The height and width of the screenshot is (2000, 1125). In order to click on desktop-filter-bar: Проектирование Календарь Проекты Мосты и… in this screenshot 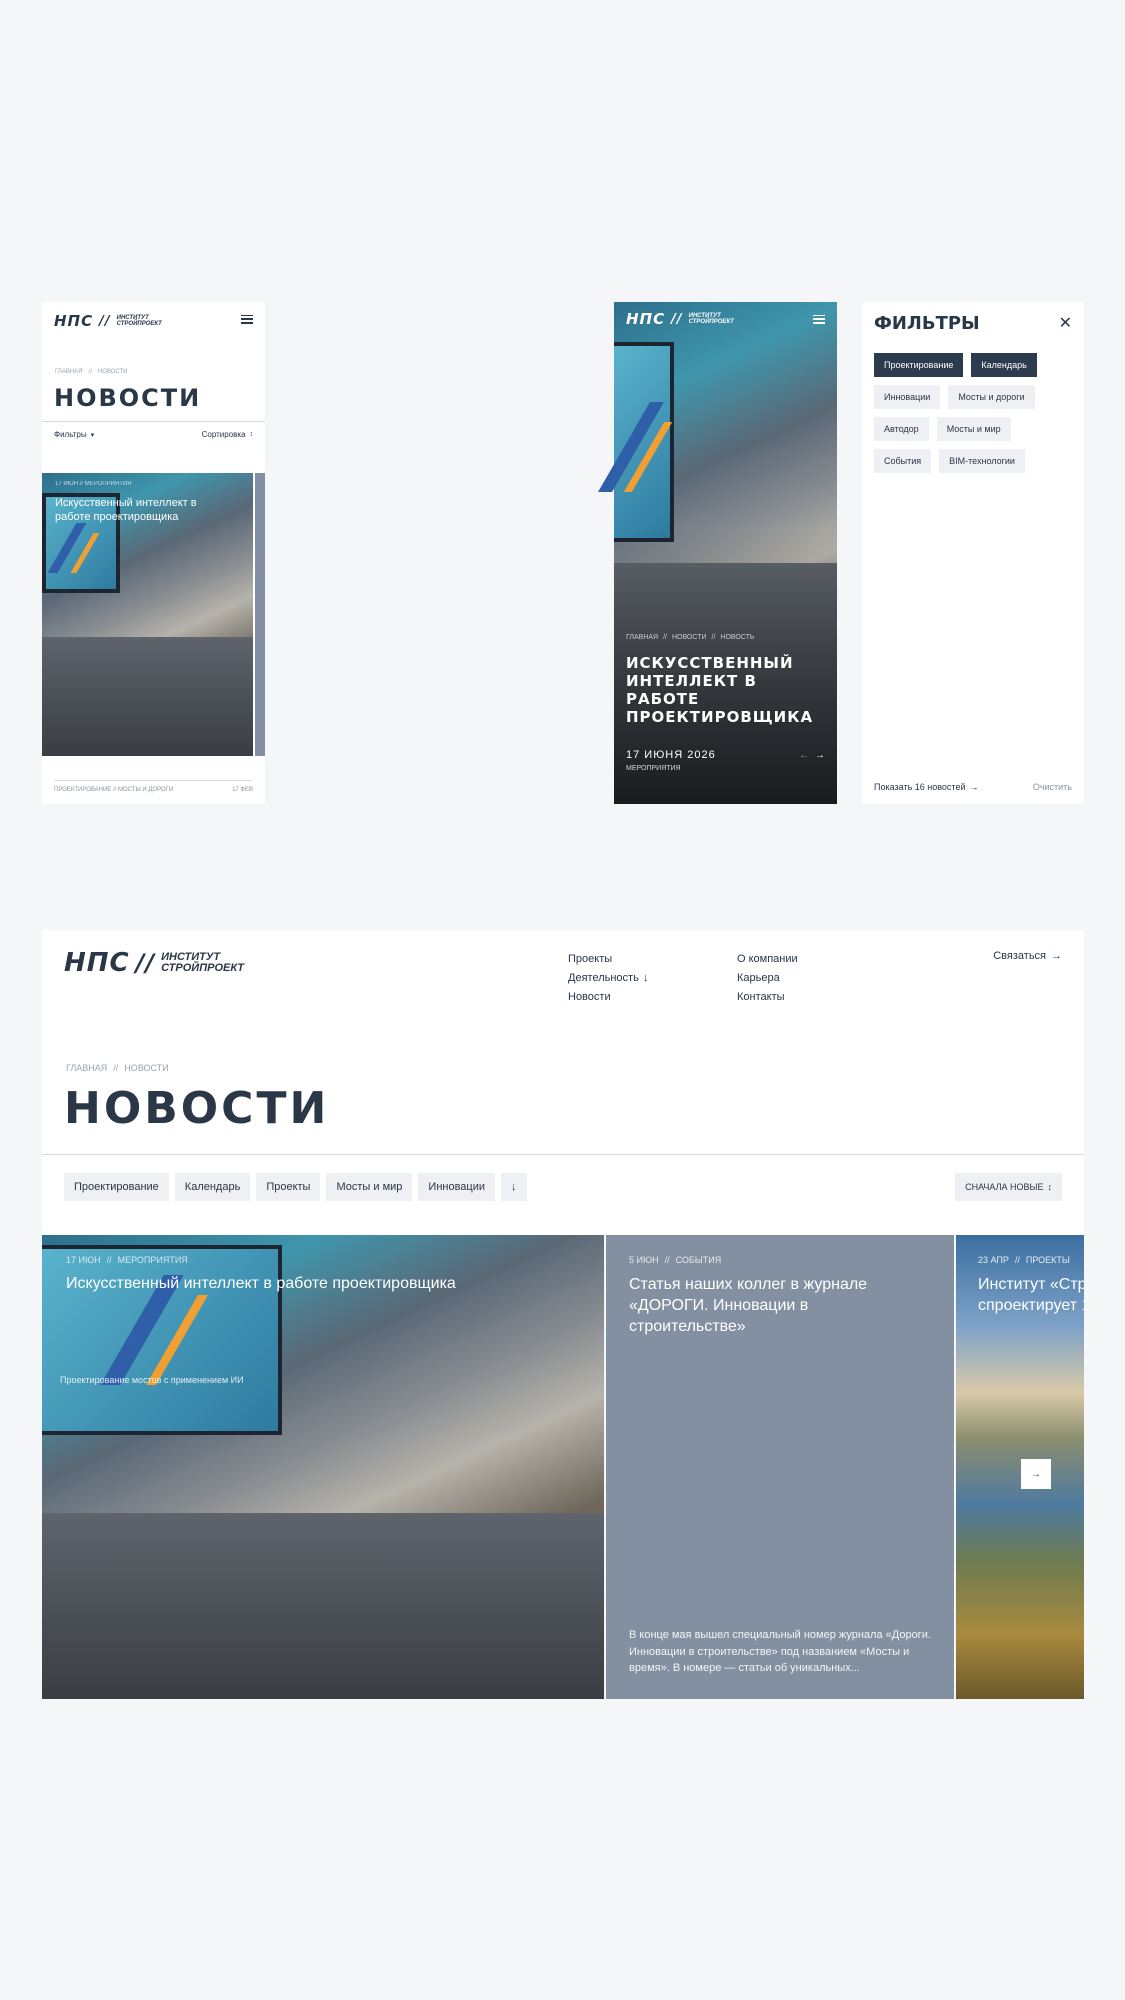, I will do `click(563, 1195)`.